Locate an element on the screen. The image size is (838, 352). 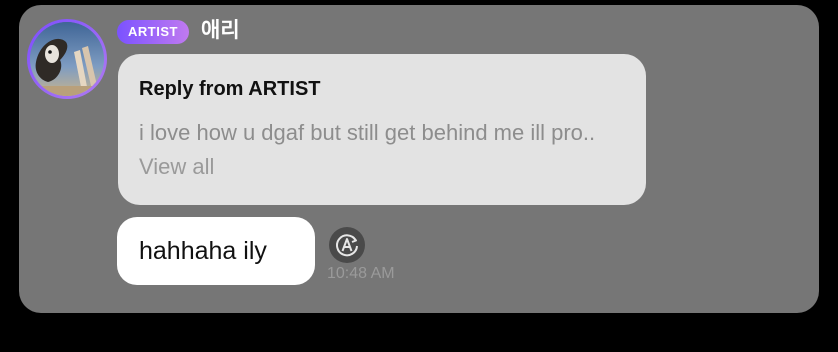
artist-badge: ARTIST is located at coordinates (153, 32).